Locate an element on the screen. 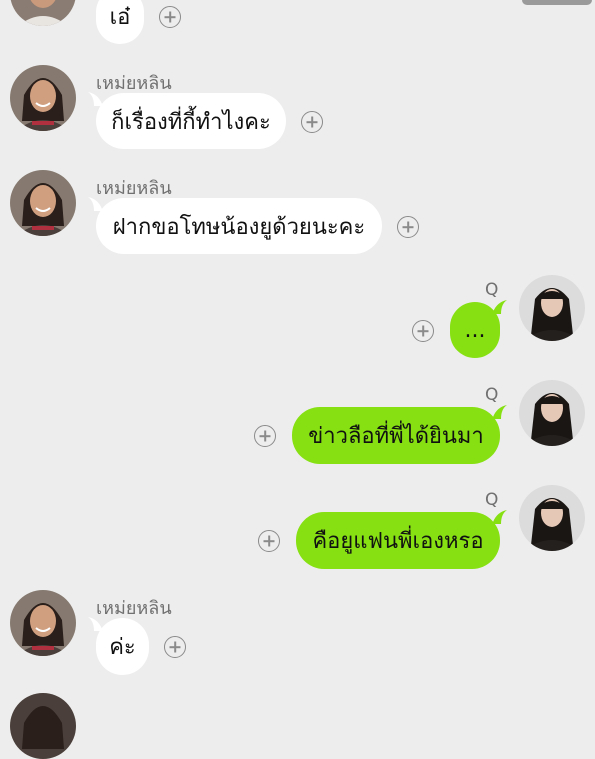 The height and width of the screenshot is (759, 595). message-bubble: คือยูแฟนพี่เองหรอ is located at coordinates (398, 540).